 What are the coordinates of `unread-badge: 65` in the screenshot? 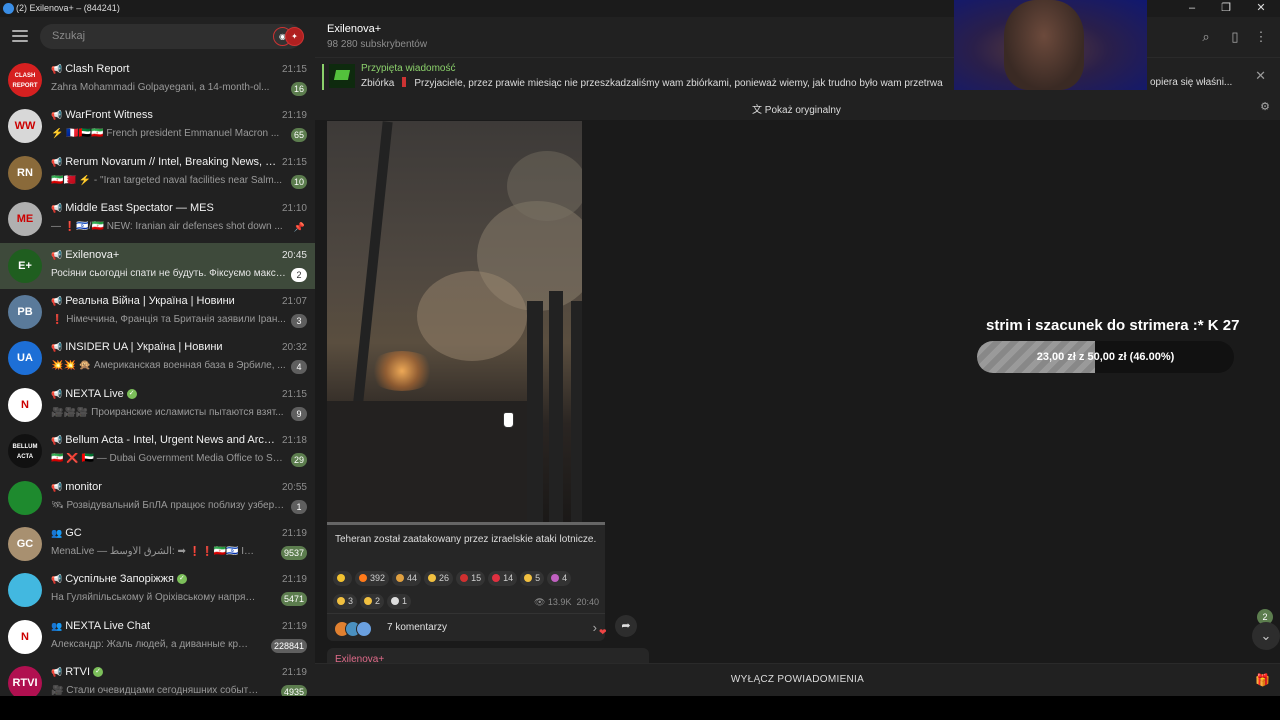 It's located at (298, 135).